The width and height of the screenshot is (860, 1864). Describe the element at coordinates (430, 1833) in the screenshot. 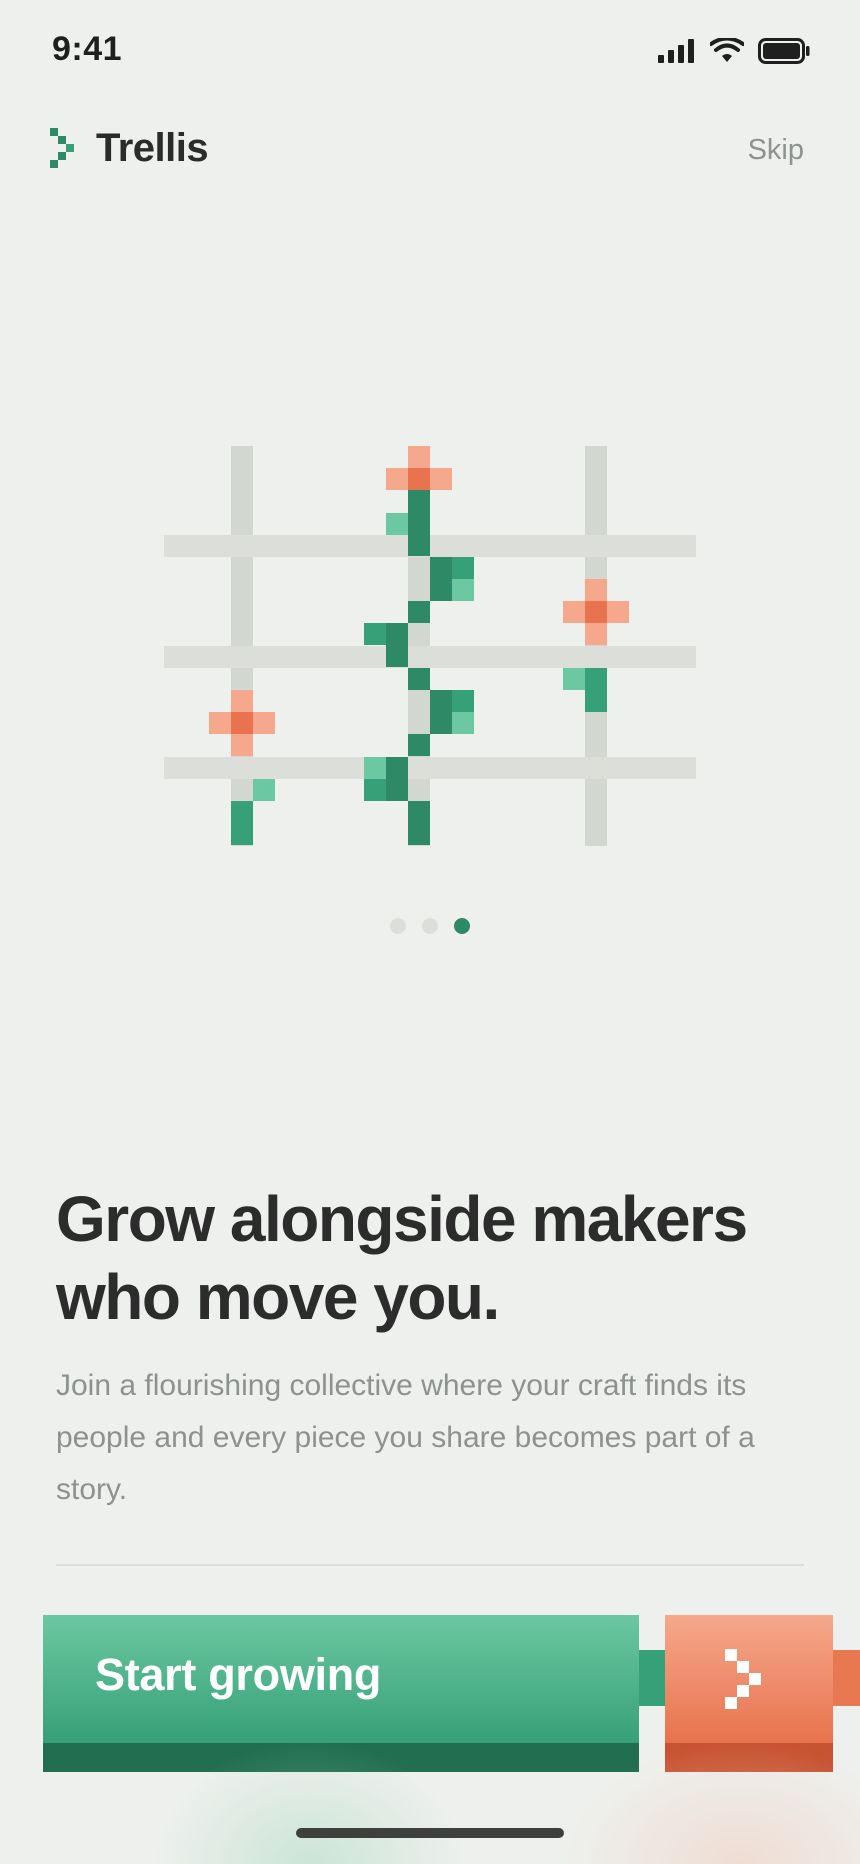

I see `home-indicator` at that location.